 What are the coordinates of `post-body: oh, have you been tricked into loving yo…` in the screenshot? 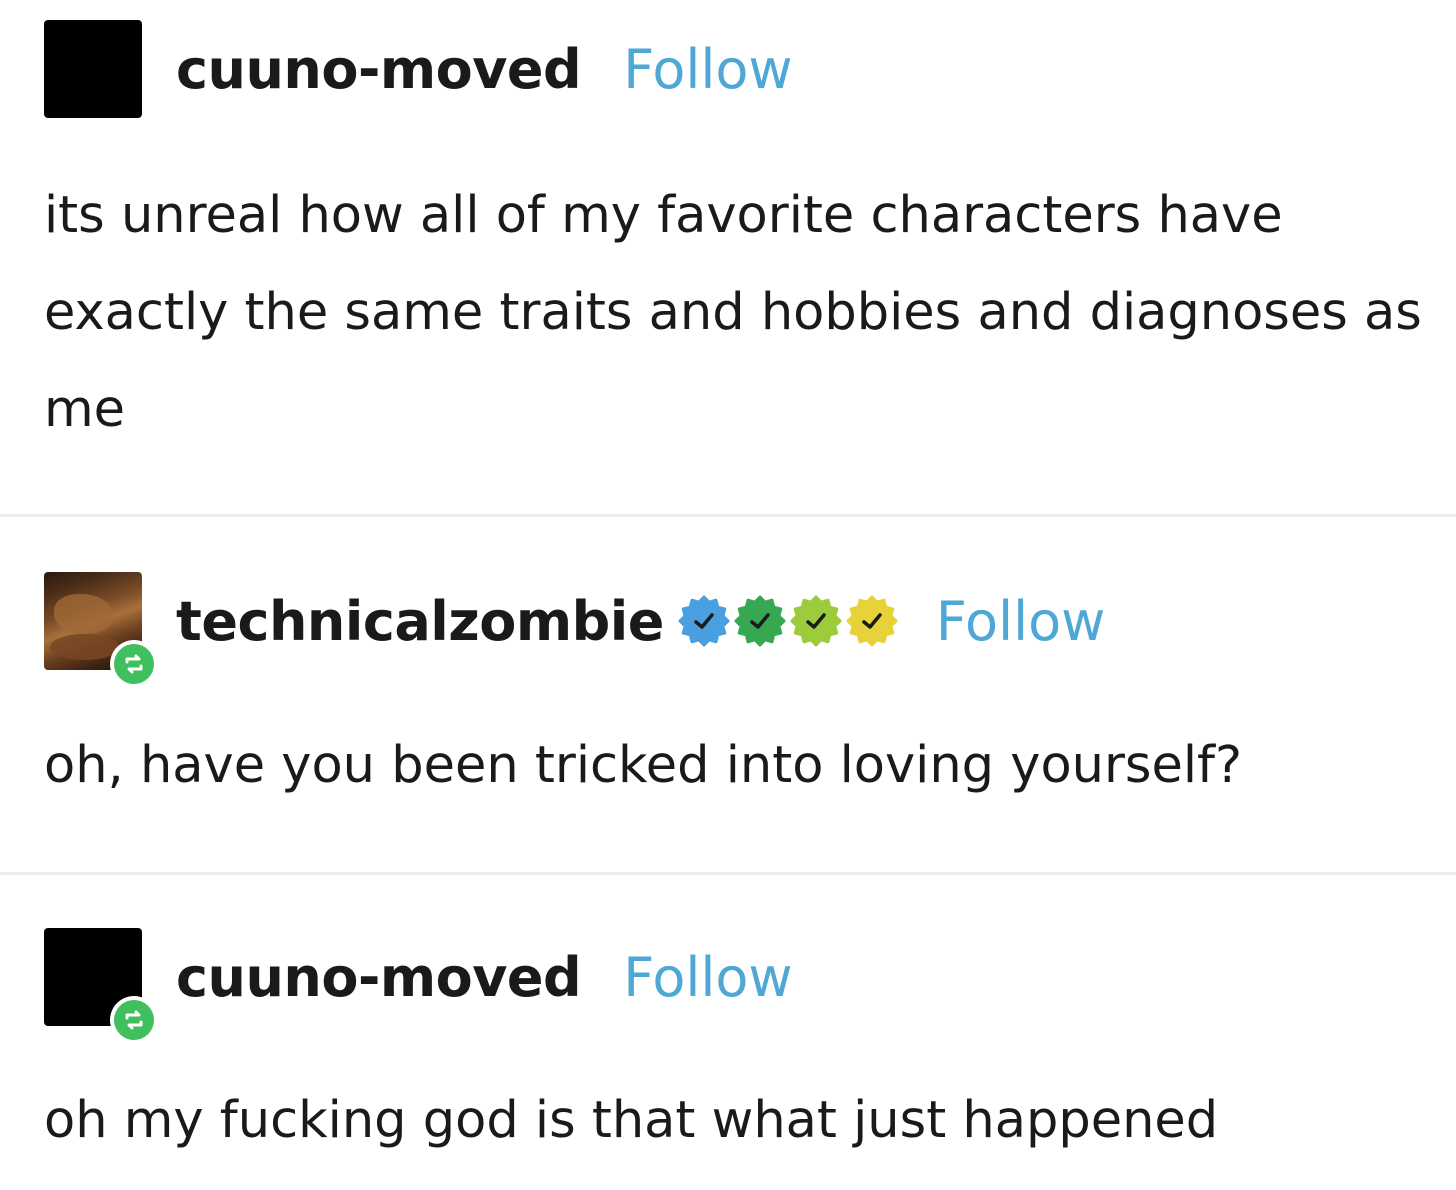 It's located at (643, 765).